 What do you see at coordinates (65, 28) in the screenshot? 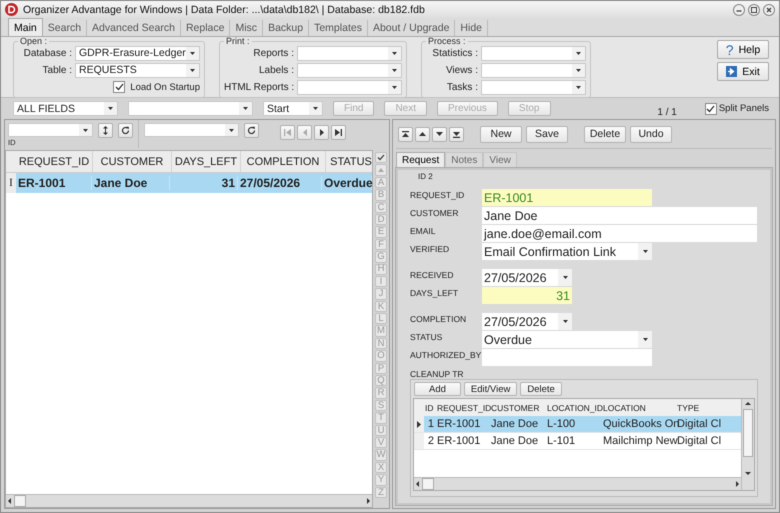
I see `tab: Search` at bounding box center [65, 28].